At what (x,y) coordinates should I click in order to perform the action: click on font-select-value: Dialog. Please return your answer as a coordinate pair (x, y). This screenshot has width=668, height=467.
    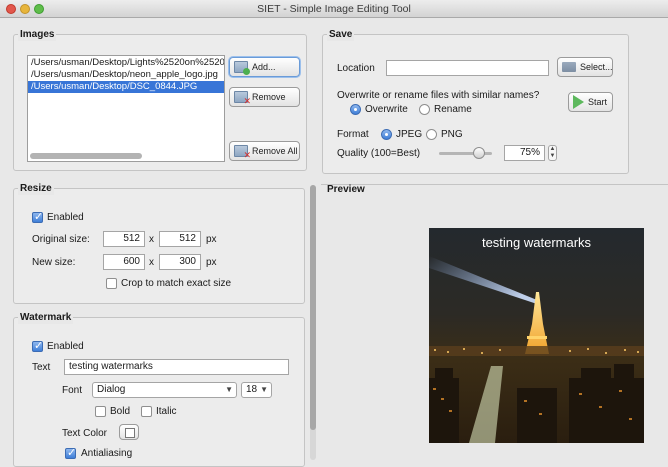
    Looking at the image, I should click on (111, 389).